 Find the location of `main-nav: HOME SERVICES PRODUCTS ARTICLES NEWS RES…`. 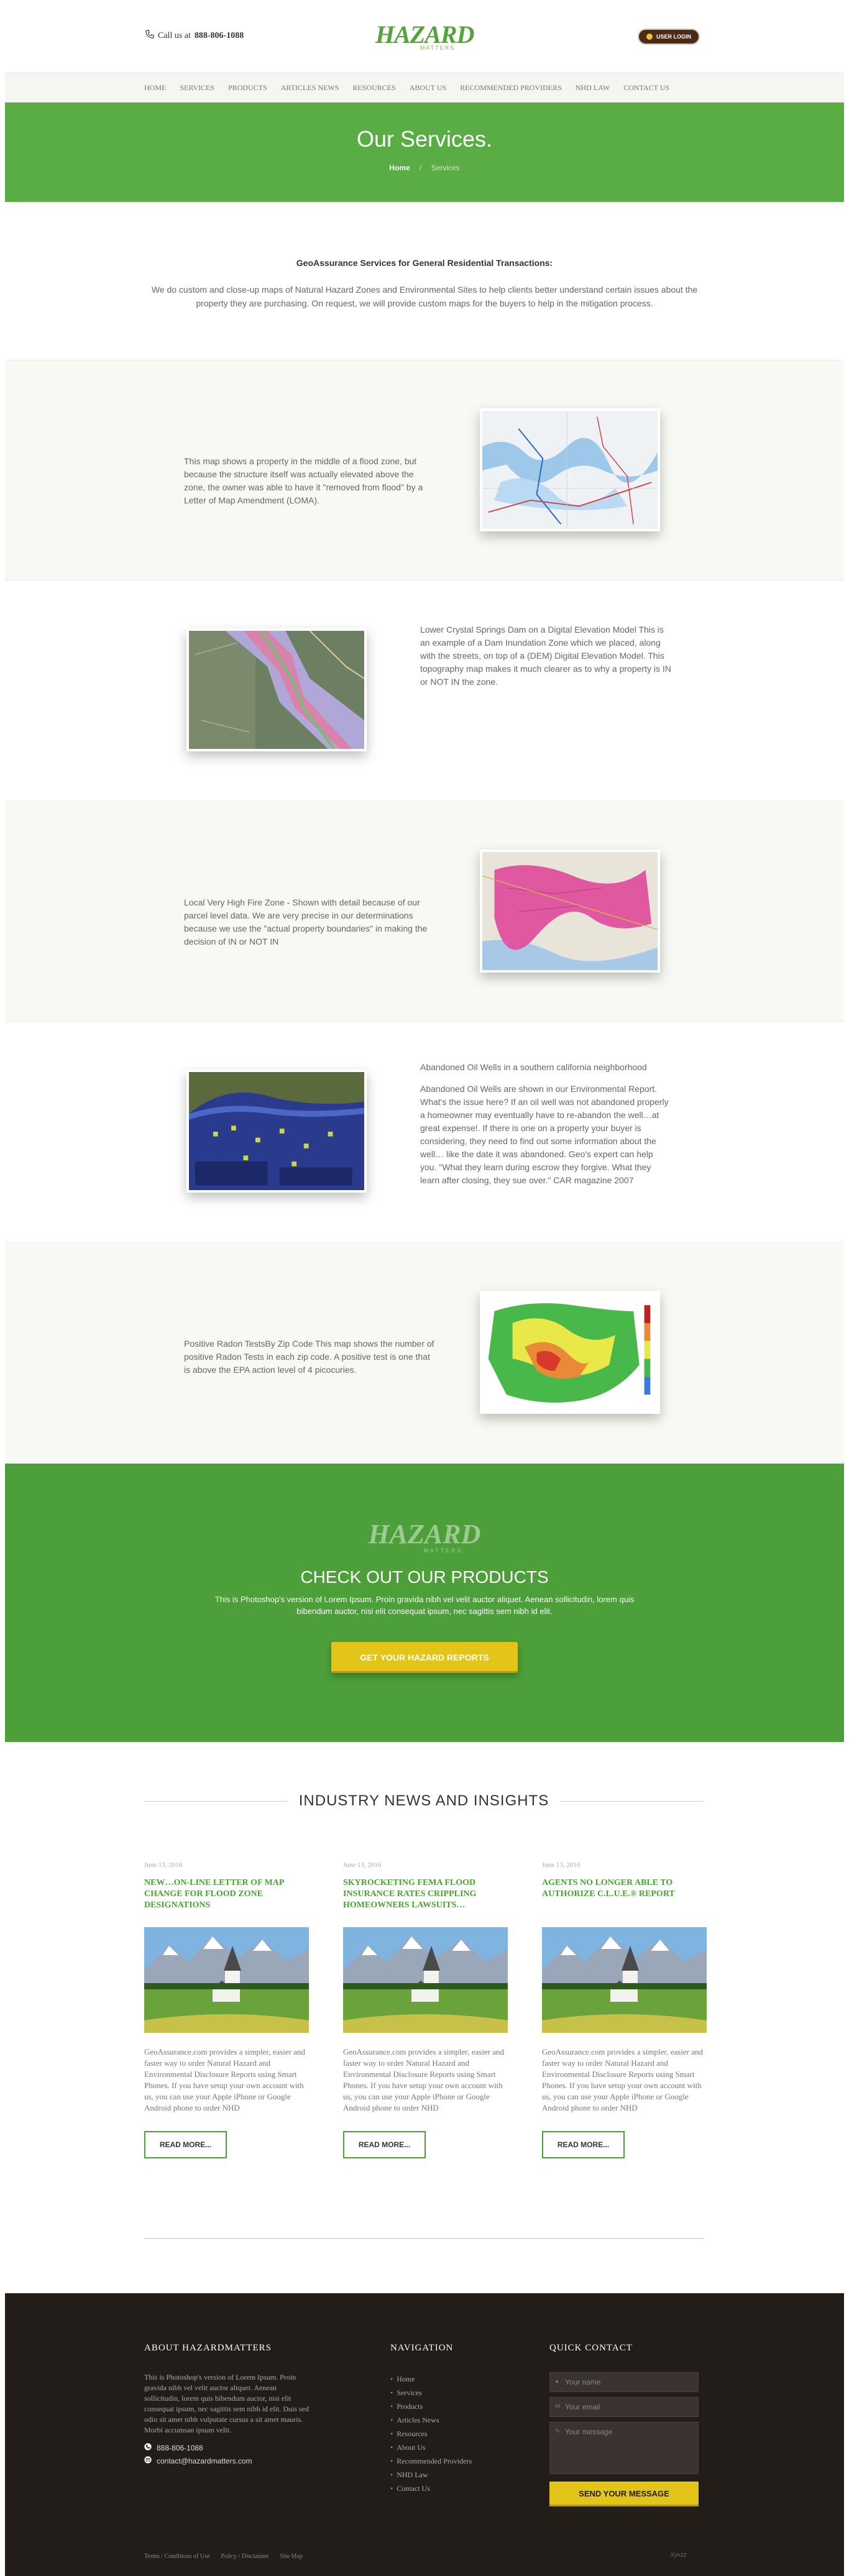

main-nav: HOME SERVICES PRODUCTS ARTICLES NEWS RES… is located at coordinates (424, 88).